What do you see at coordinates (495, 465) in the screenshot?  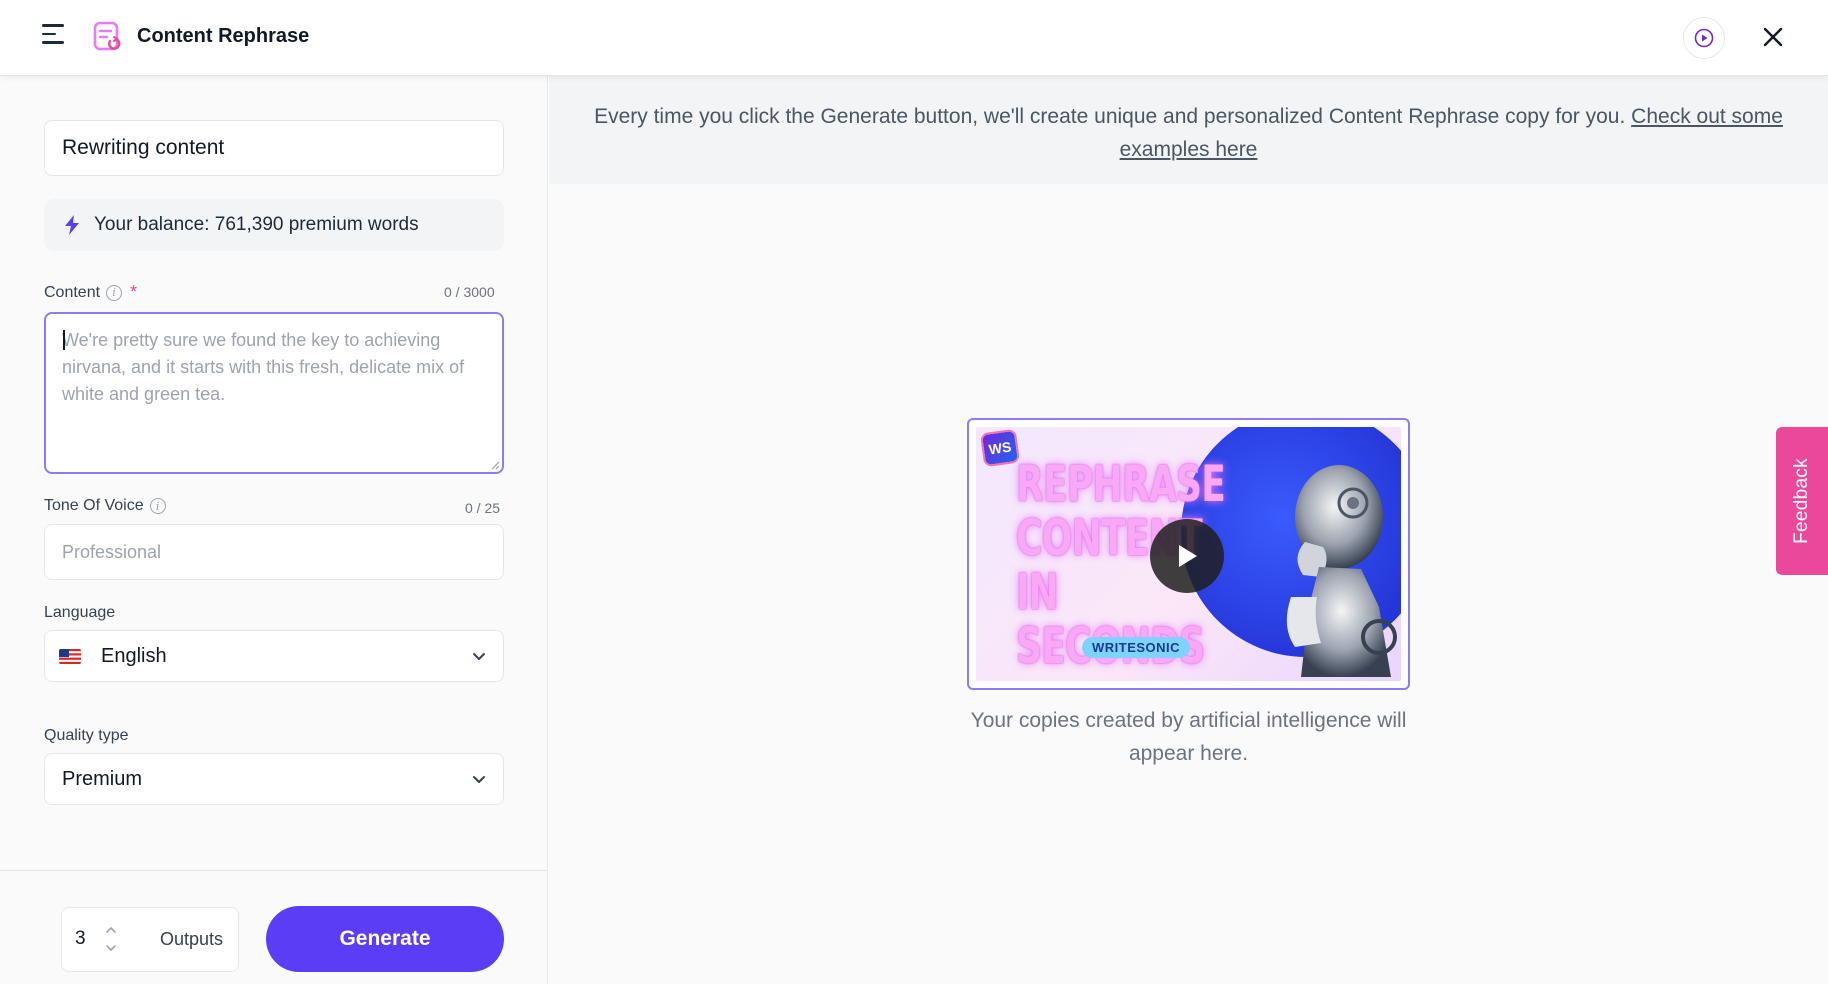 I see `resize-handle-icon` at bounding box center [495, 465].